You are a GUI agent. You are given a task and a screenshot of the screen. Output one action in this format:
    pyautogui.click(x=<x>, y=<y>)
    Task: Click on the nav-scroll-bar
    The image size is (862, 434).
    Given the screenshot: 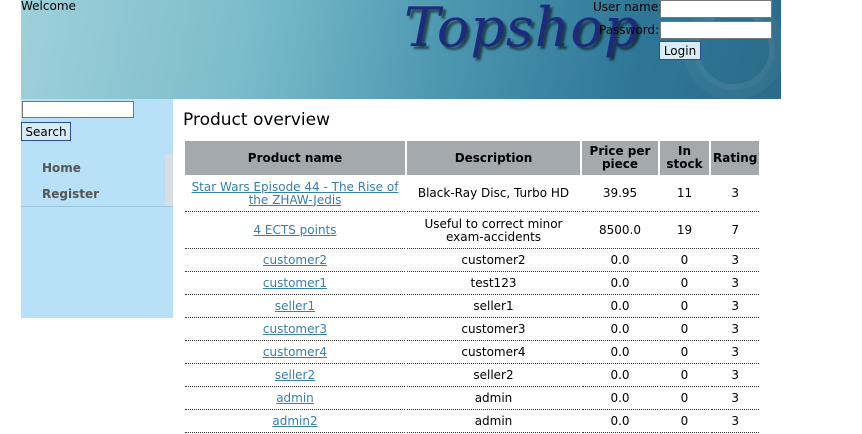 What is the action you would take?
    pyautogui.click(x=169, y=180)
    